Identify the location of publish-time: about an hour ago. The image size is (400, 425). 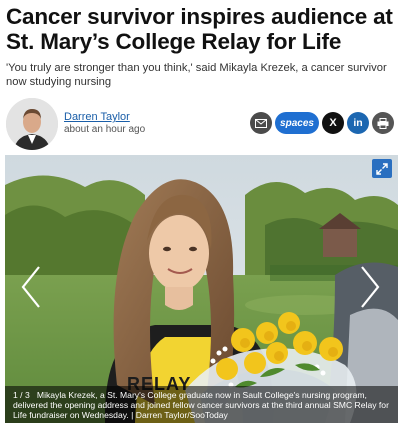
(105, 129).